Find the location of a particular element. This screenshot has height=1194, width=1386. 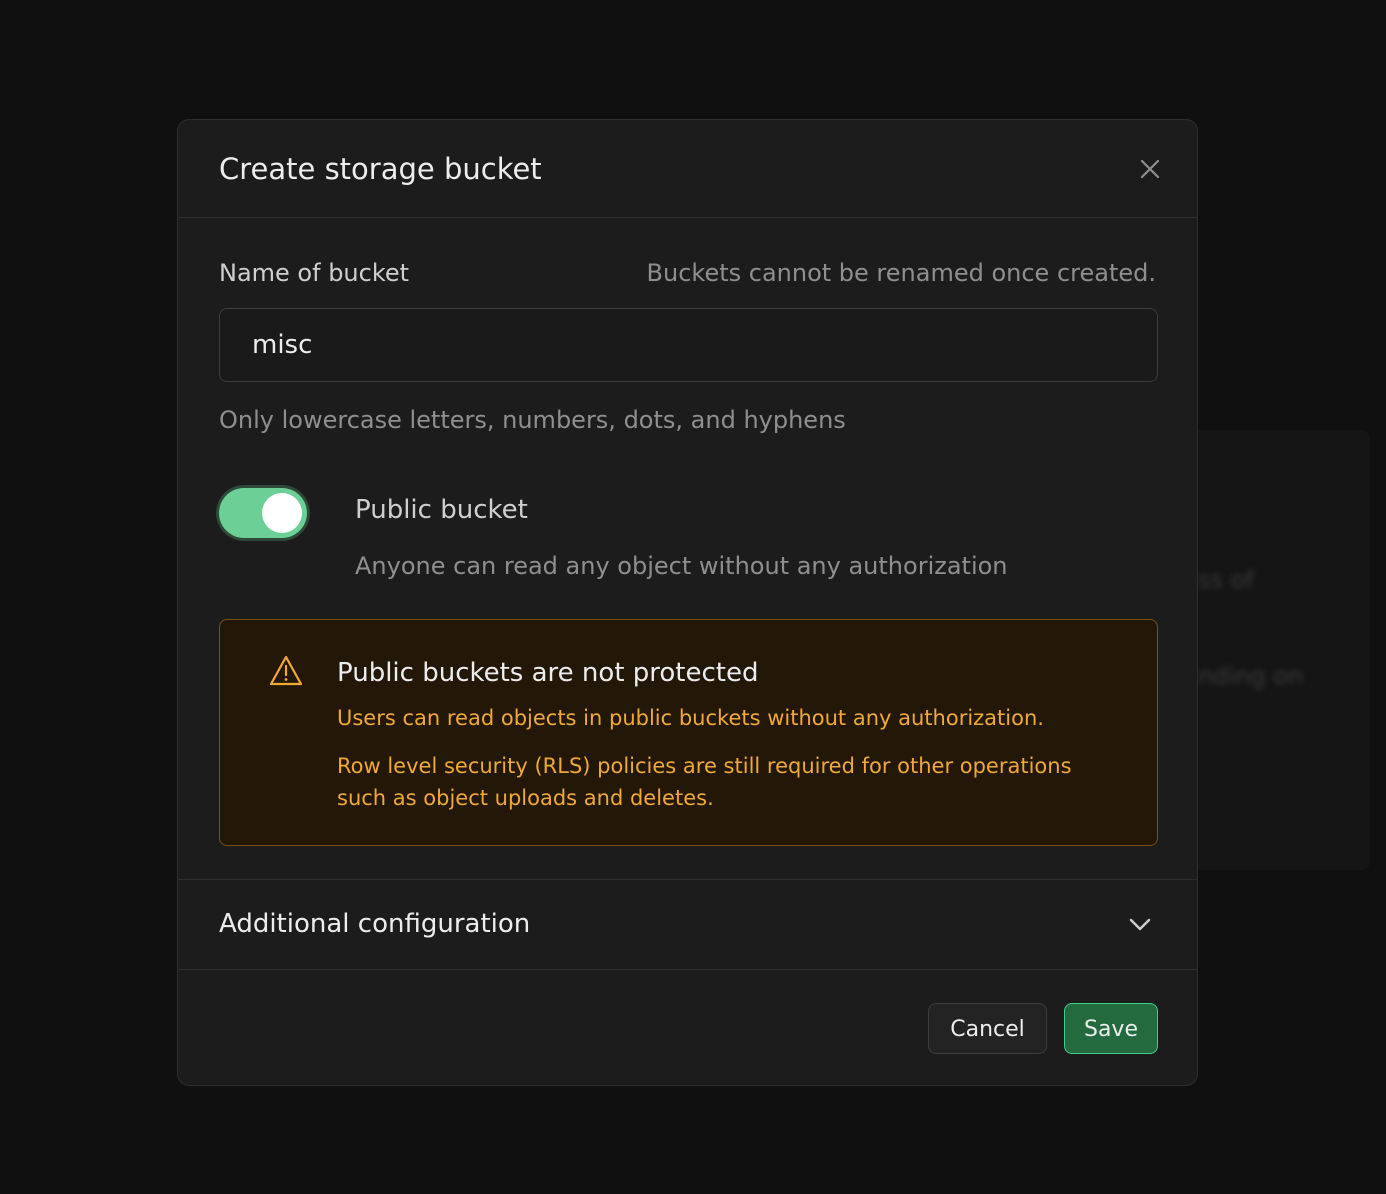

dialog-title: Create storage bucket is located at coordinates (380, 169).